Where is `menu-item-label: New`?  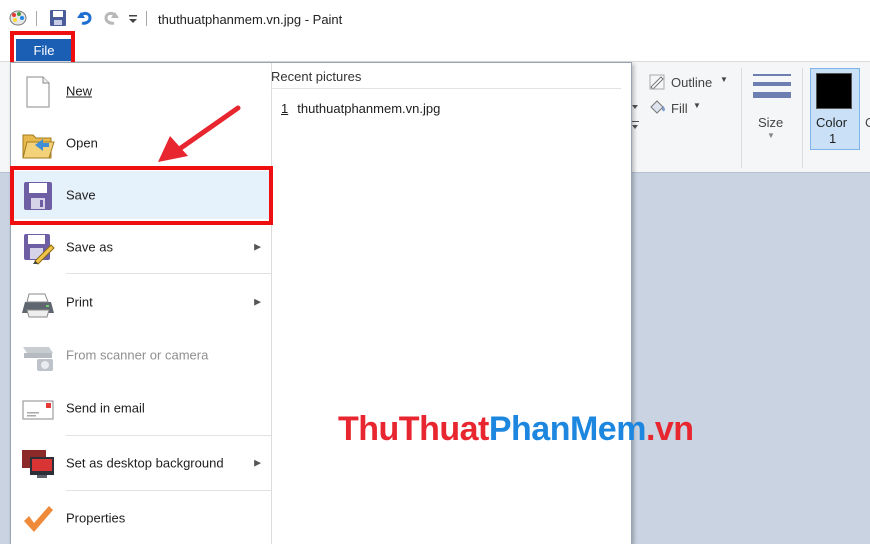 menu-item-label: New is located at coordinates (79, 91).